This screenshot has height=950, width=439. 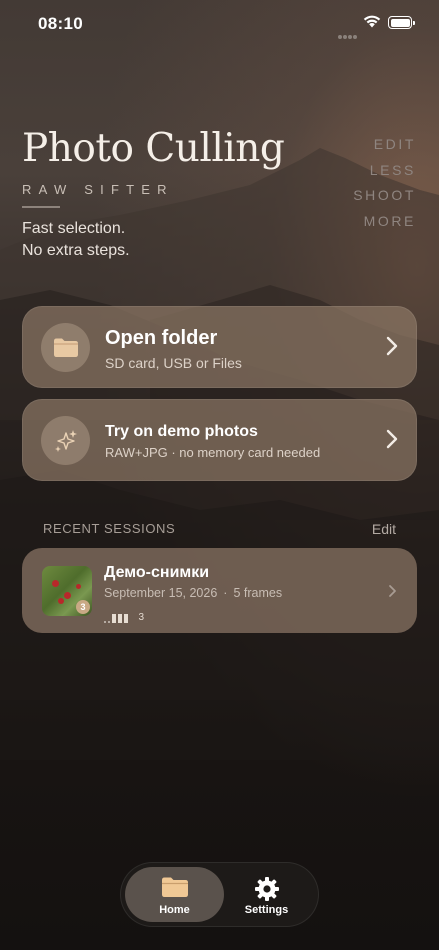 I want to click on session-rating-count: 3, so click(x=141, y=617).